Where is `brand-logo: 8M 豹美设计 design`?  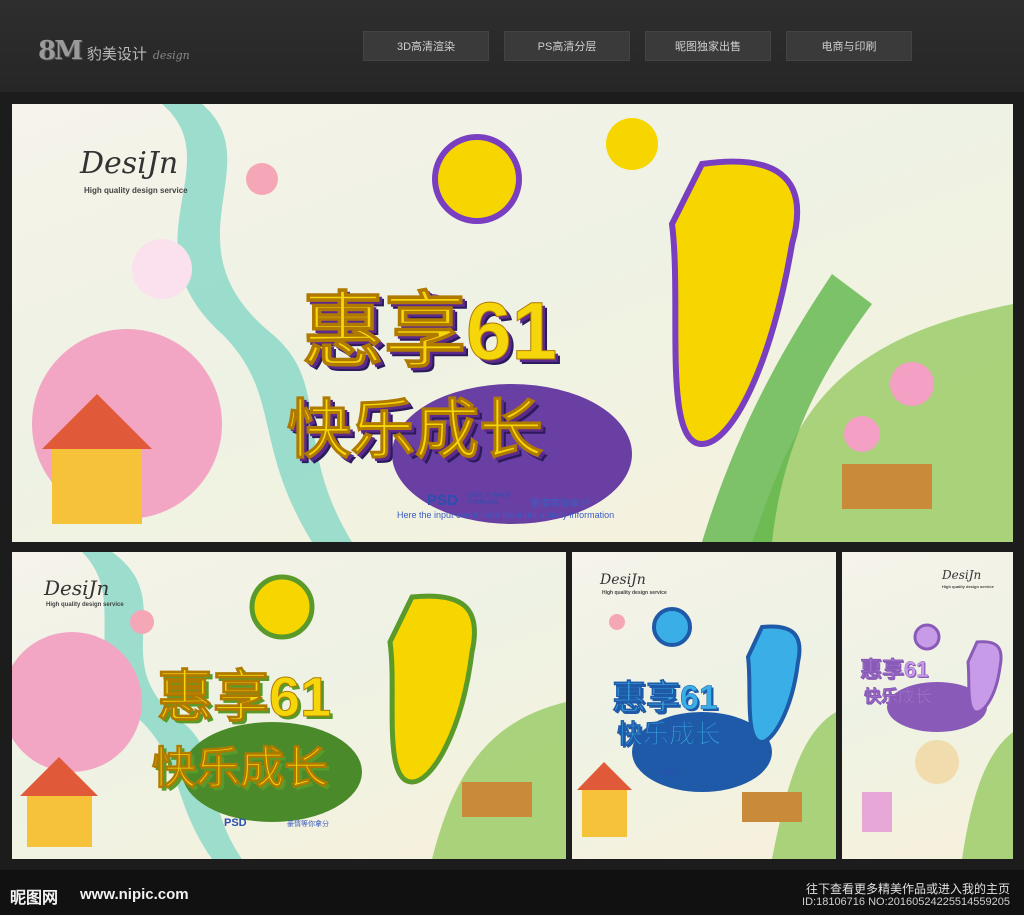
brand-logo: 8M 豹美设计 design is located at coordinates (114, 51).